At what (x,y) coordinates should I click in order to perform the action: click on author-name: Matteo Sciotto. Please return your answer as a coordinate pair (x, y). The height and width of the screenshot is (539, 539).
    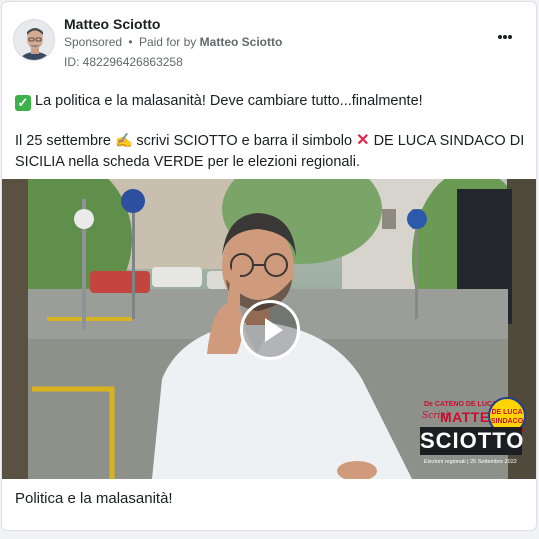
    Looking at the image, I should click on (112, 24).